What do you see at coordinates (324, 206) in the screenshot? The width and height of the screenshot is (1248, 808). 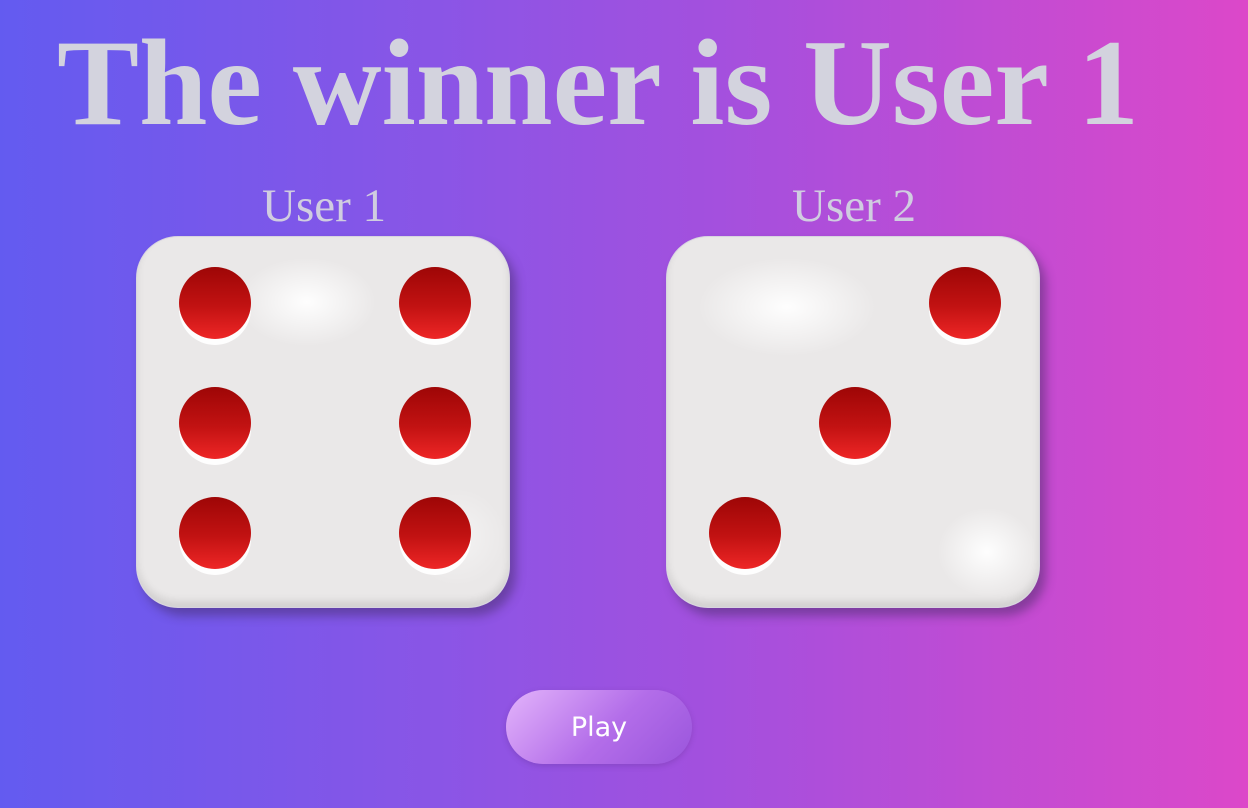 I see `player-1-label: User 1` at bounding box center [324, 206].